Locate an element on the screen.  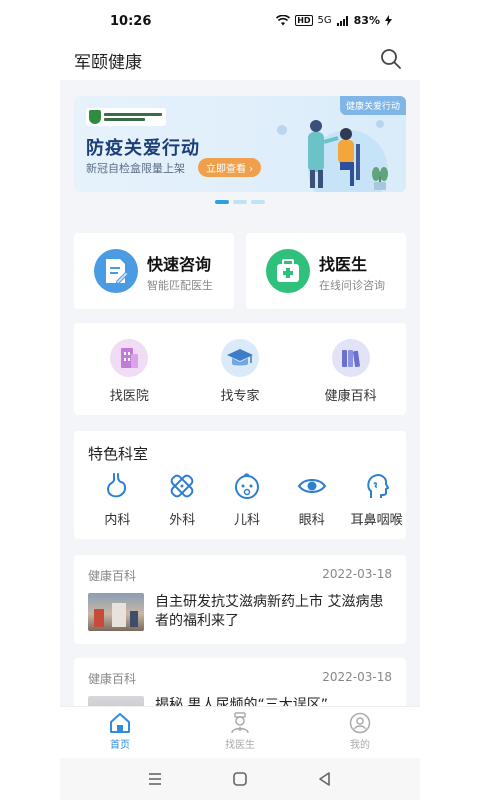
bottom-tab-bar: 首页 找医生 我的 is located at coordinates (240, 732).